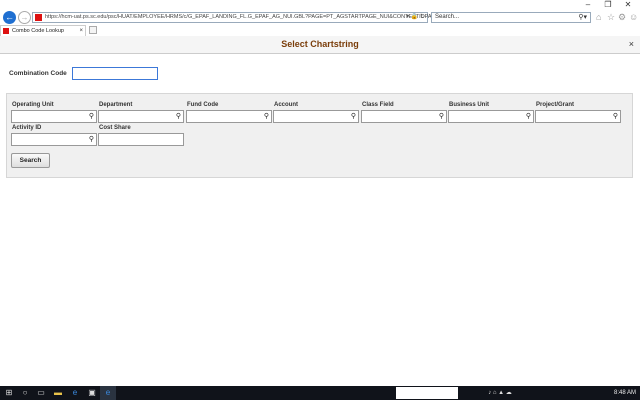 The image size is (640, 400). What do you see at coordinates (108, 393) in the screenshot?
I see `internet-explorer-icon: e` at bounding box center [108, 393].